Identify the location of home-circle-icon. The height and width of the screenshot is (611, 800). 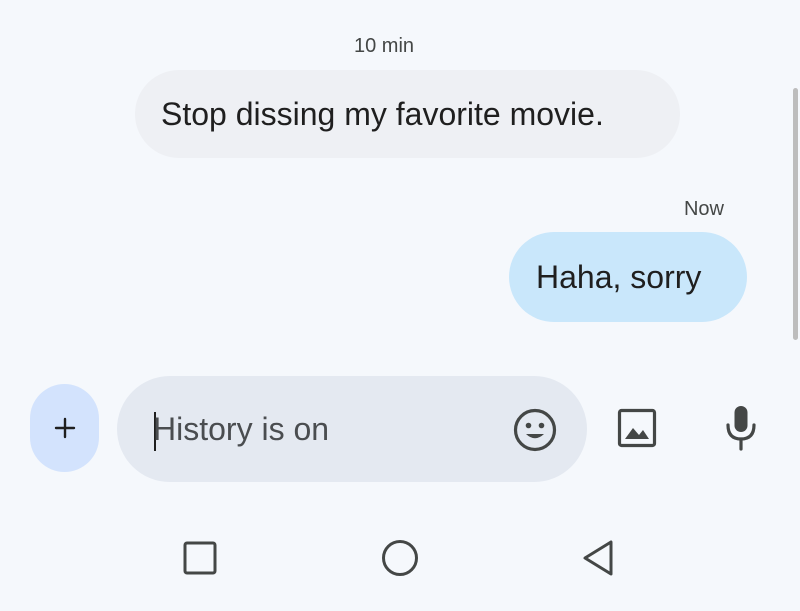
(400, 558).